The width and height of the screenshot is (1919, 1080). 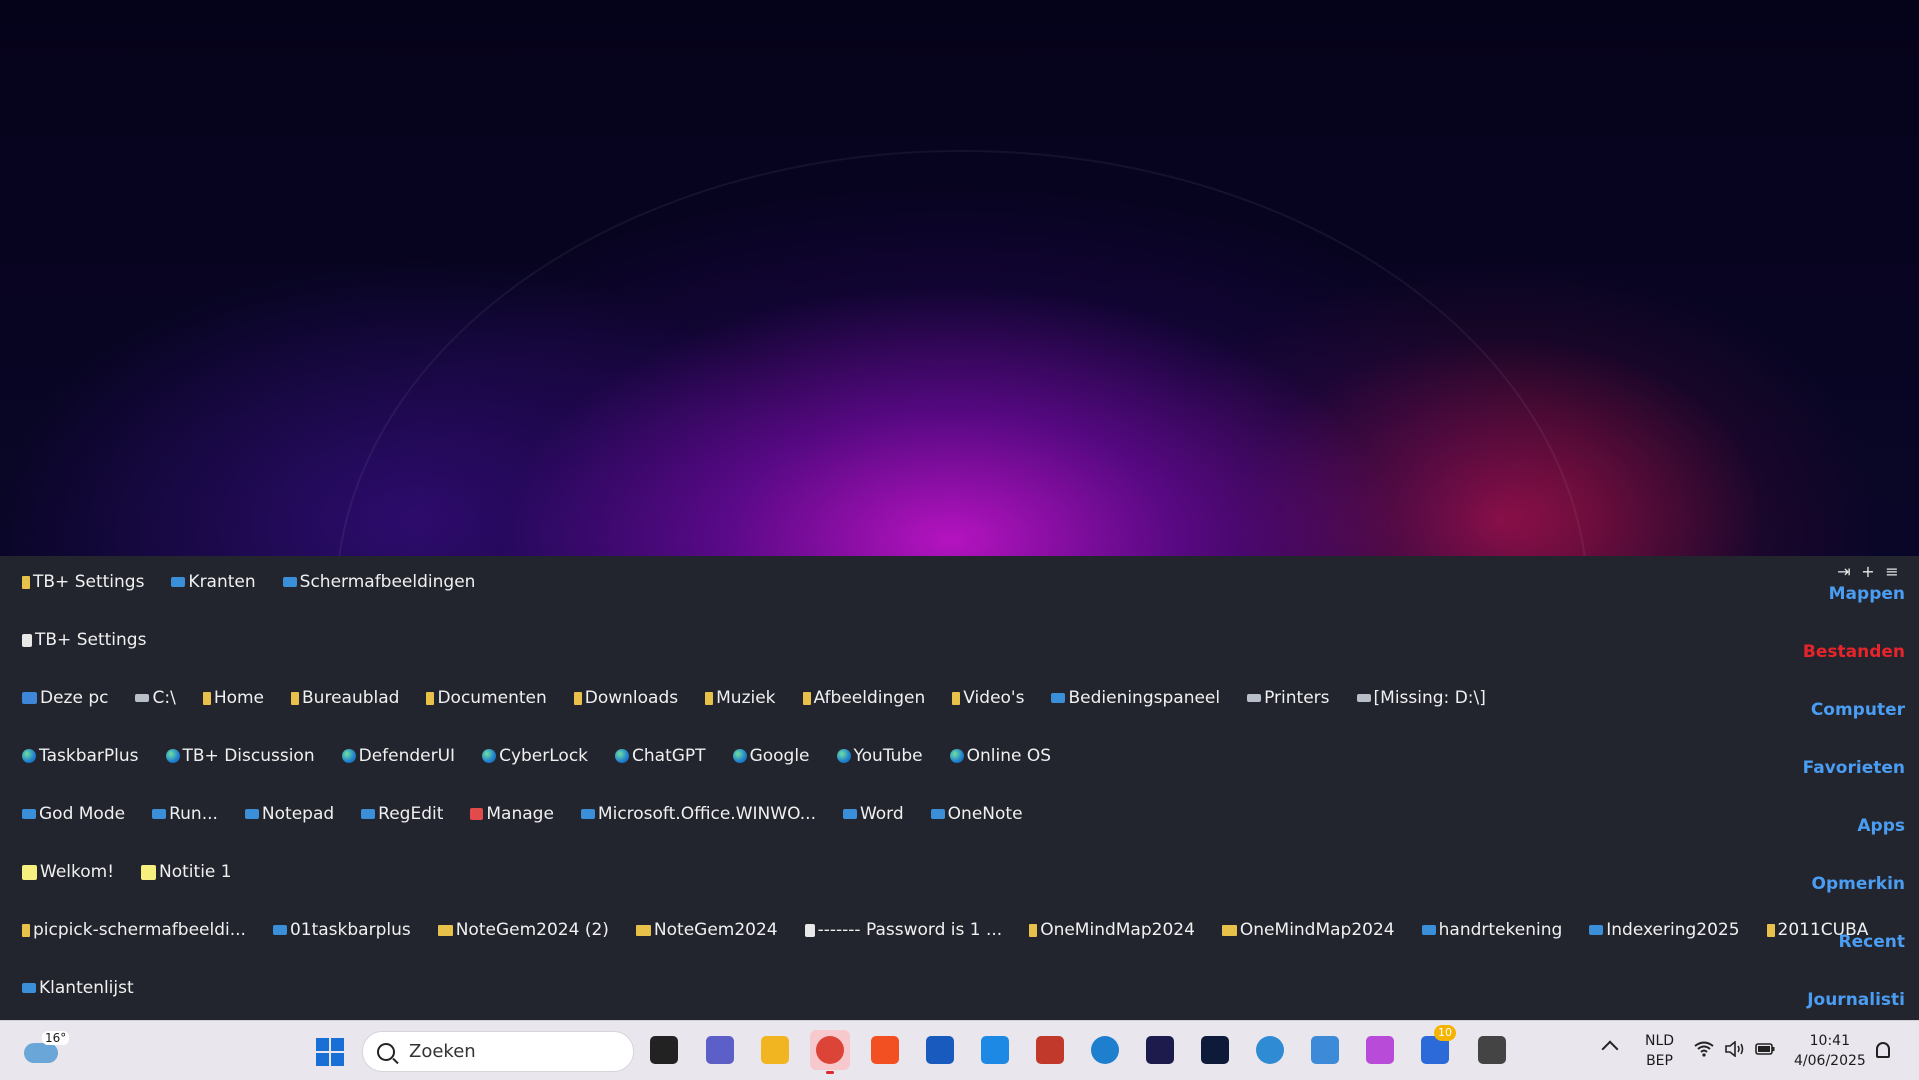 I want to click on shortcut-item: TB+ Discussion, so click(x=240, y=756).